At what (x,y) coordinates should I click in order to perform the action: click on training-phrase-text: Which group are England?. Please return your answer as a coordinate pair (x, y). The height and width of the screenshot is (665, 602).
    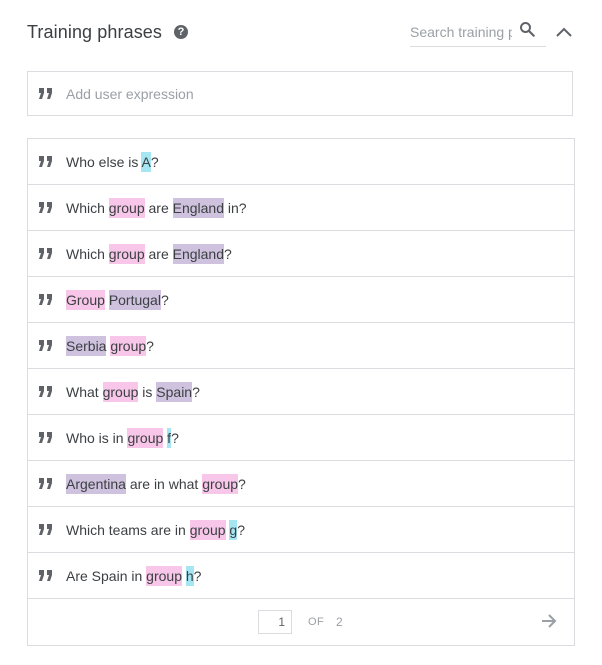
    Looking at the image, I should click on (149, 253).